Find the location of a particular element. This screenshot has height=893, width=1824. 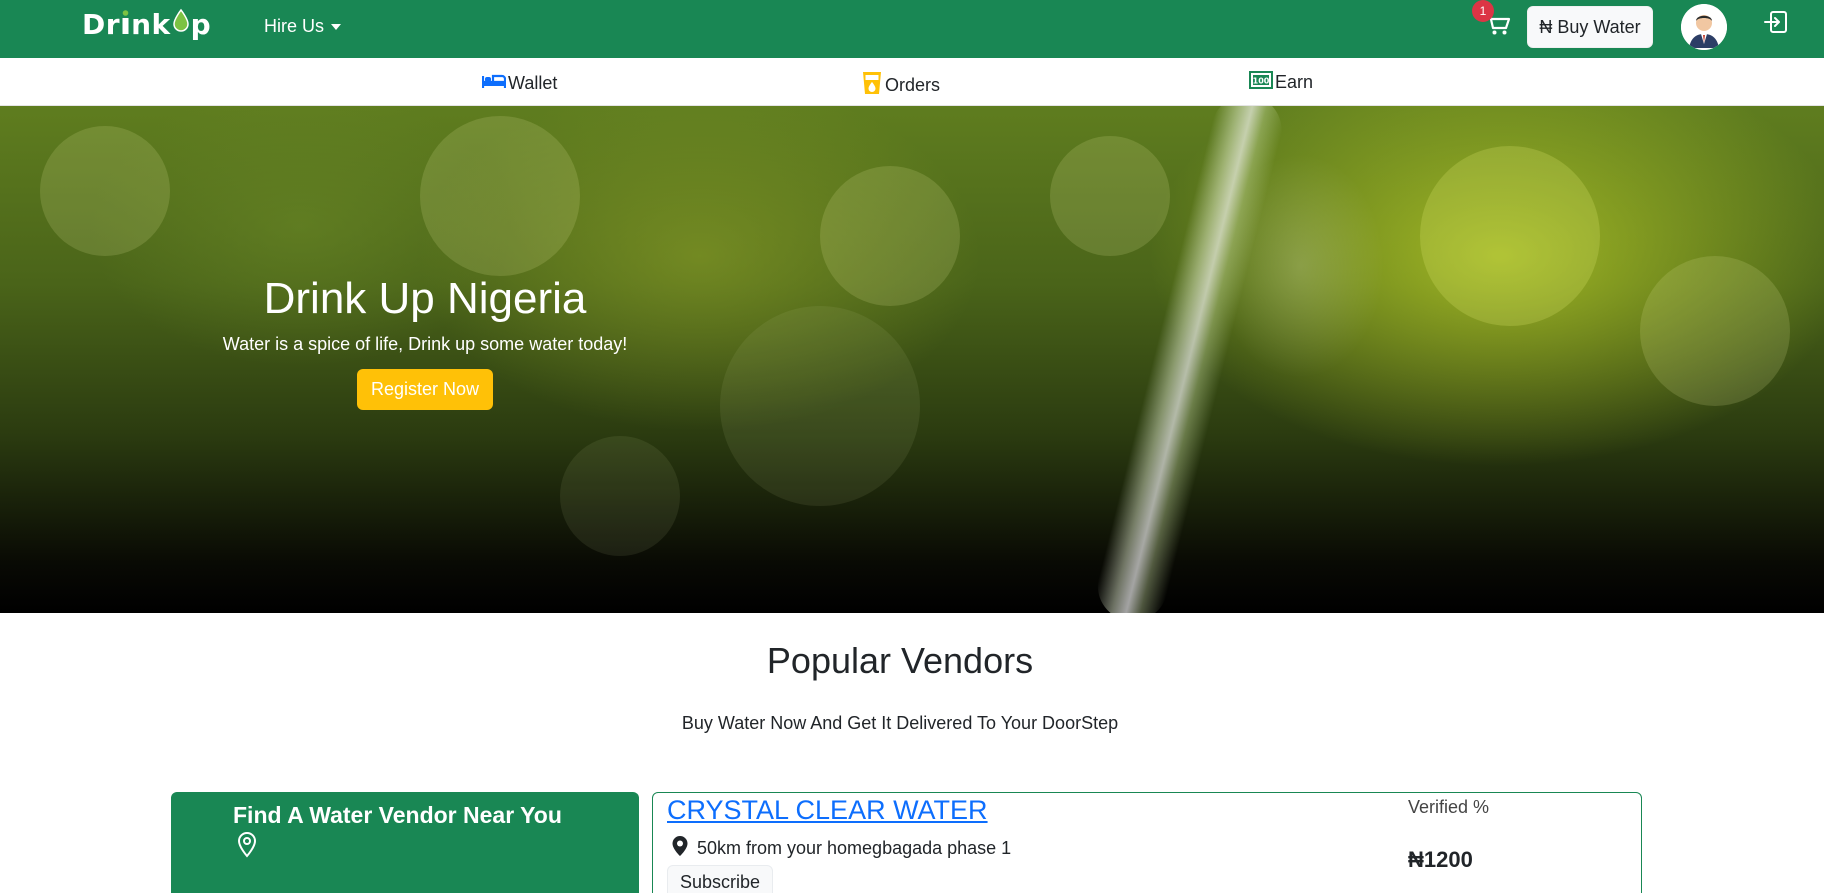

subnav-item-label: Orders is located at coordinates (913, 85).